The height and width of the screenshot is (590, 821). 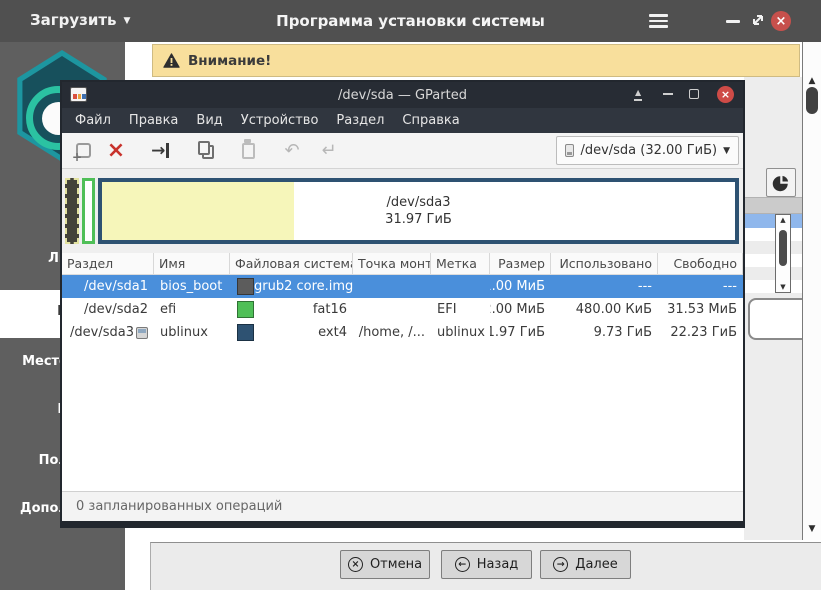 What do you see at coordinates (93, 120) in the screenshot?
I see `menu-file: Файл` at bounding box center [93, 120].